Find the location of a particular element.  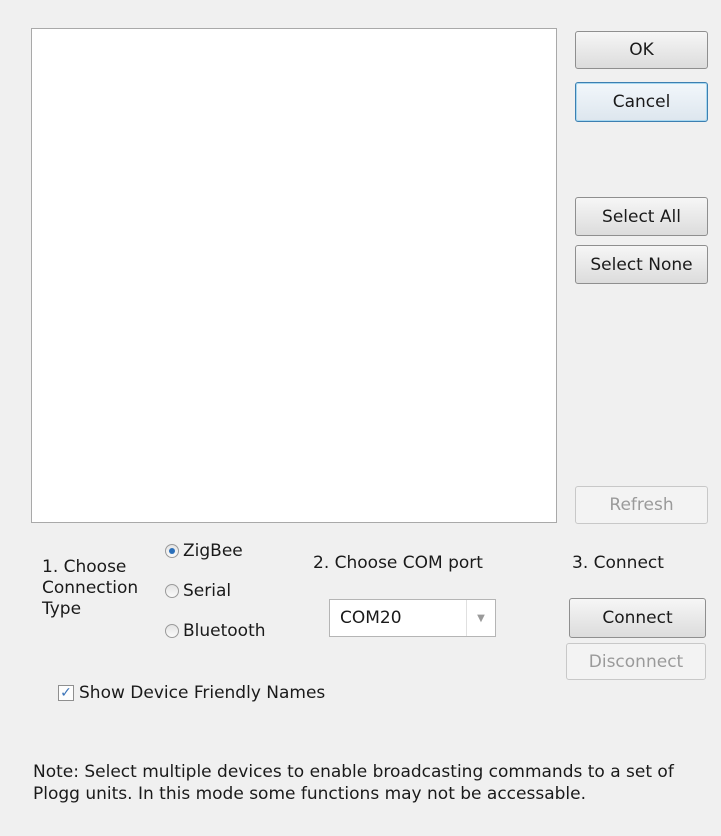

connection-type-label: 1. Choose Connection Type is located at coordinates (90, 588).